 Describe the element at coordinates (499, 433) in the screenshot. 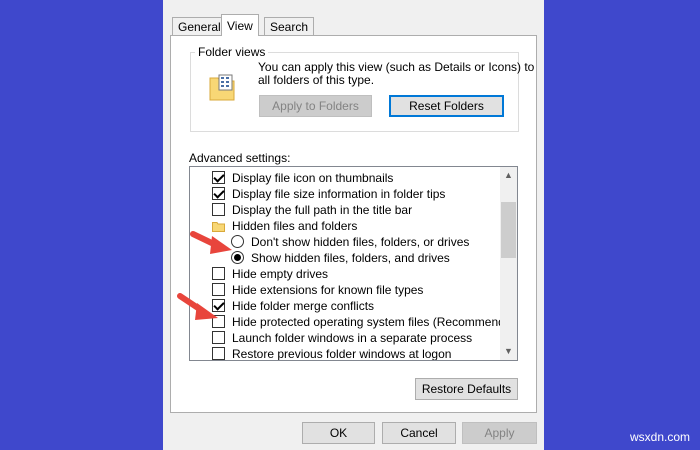

I see `apply-button: Apply` at that location.